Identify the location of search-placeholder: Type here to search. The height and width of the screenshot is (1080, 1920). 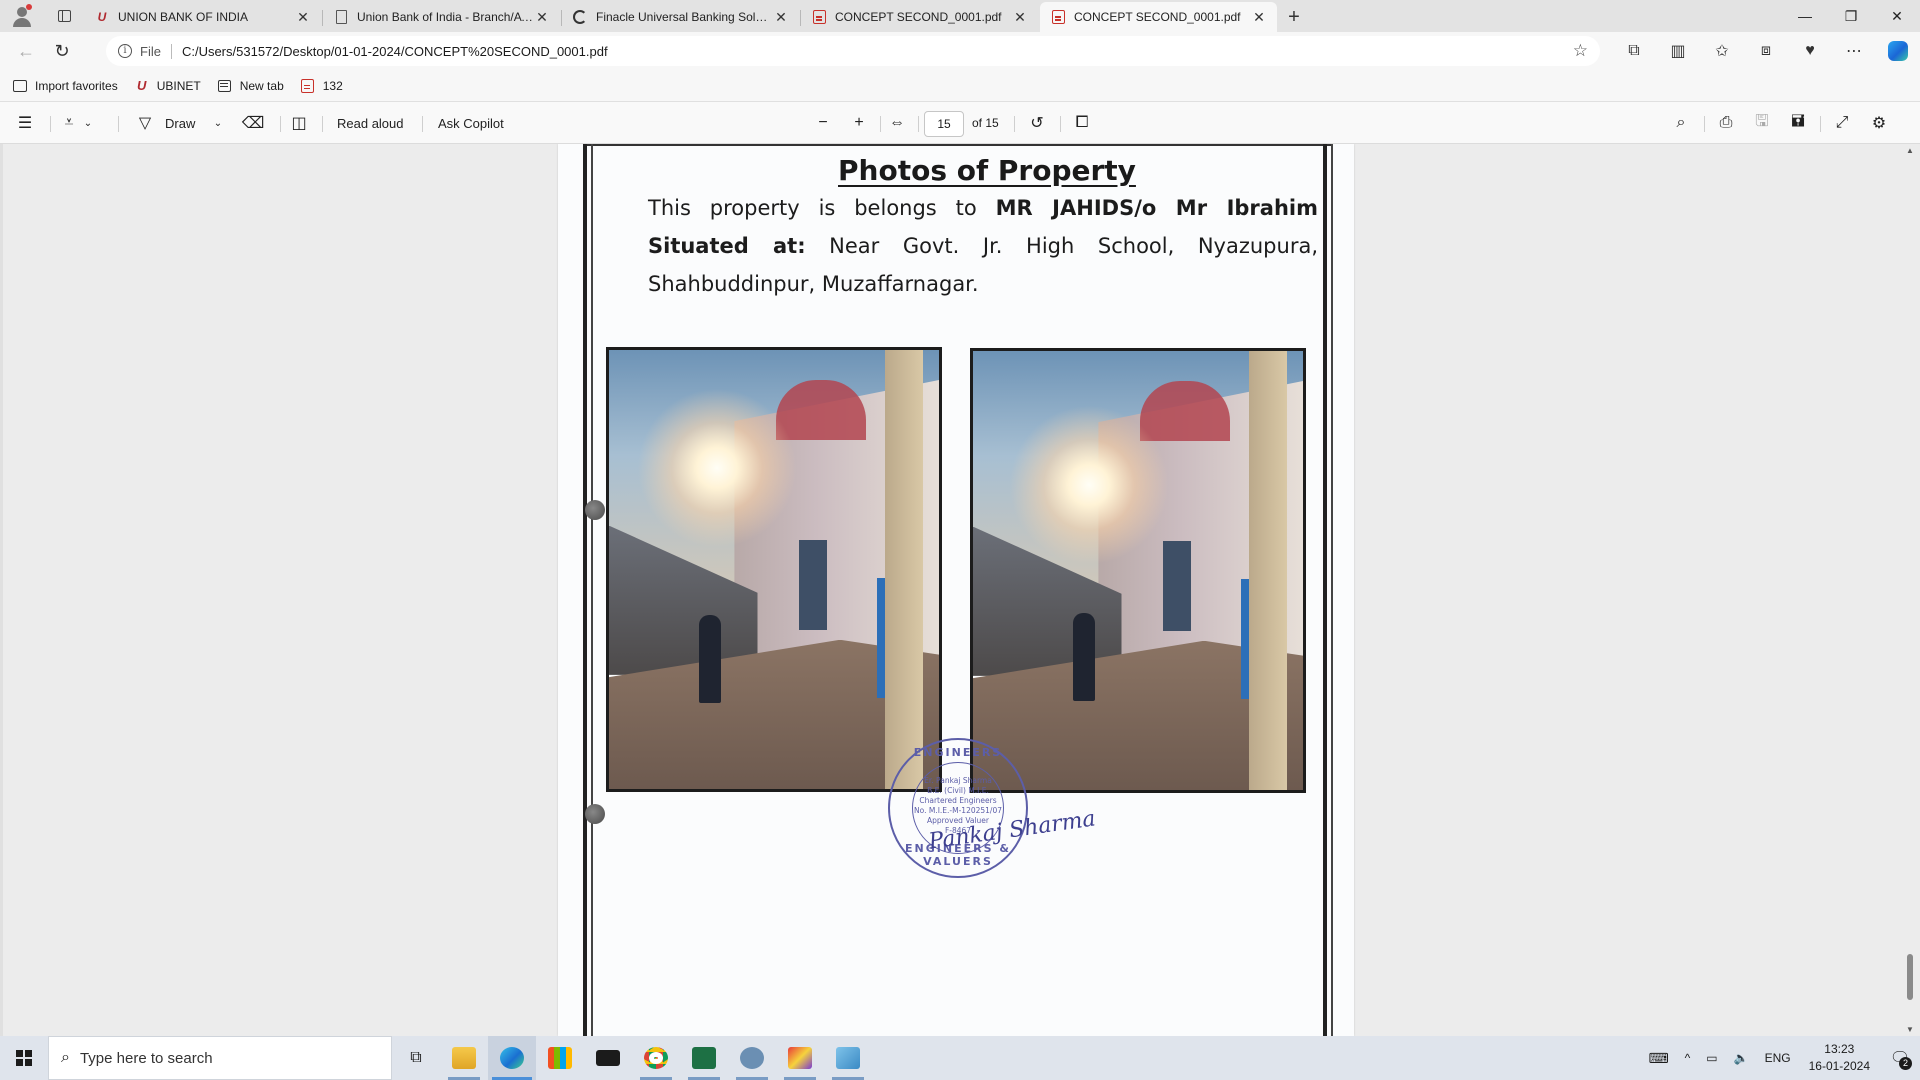
(146, 1058).